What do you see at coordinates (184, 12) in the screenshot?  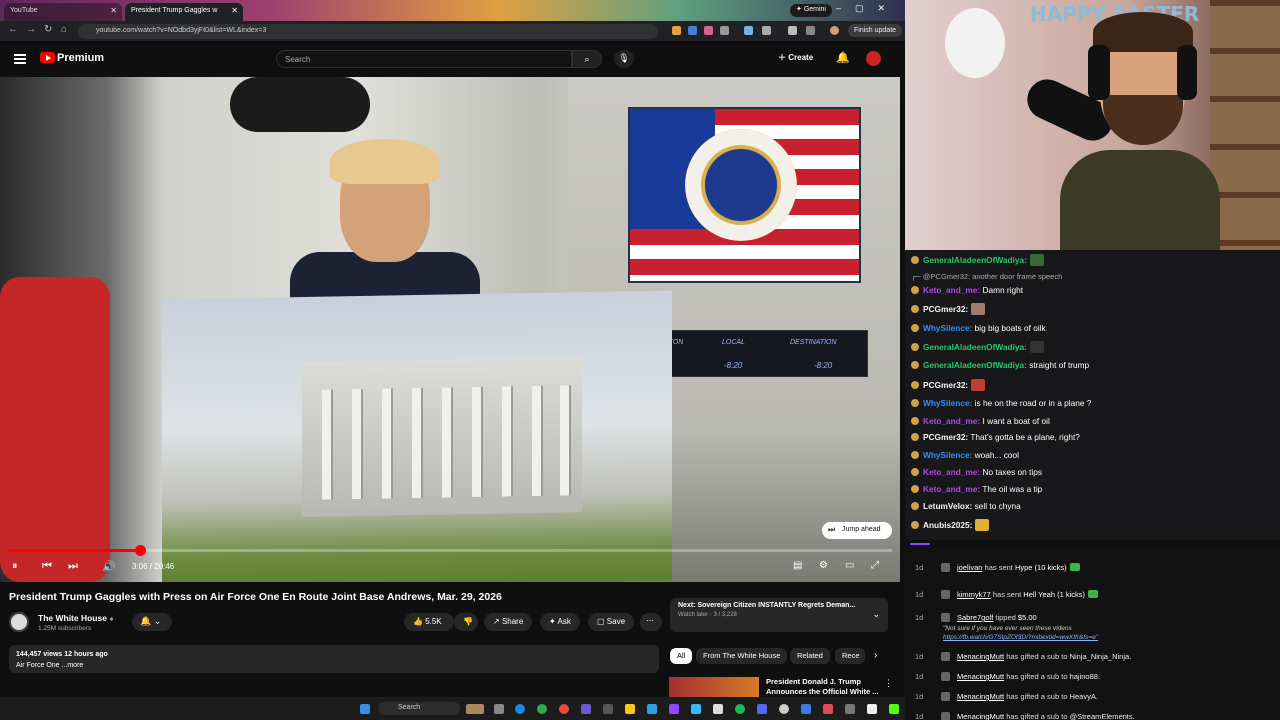 I see `tab-active-video: President Trump Gaggles w ✕` at bounding box center [184, 12].